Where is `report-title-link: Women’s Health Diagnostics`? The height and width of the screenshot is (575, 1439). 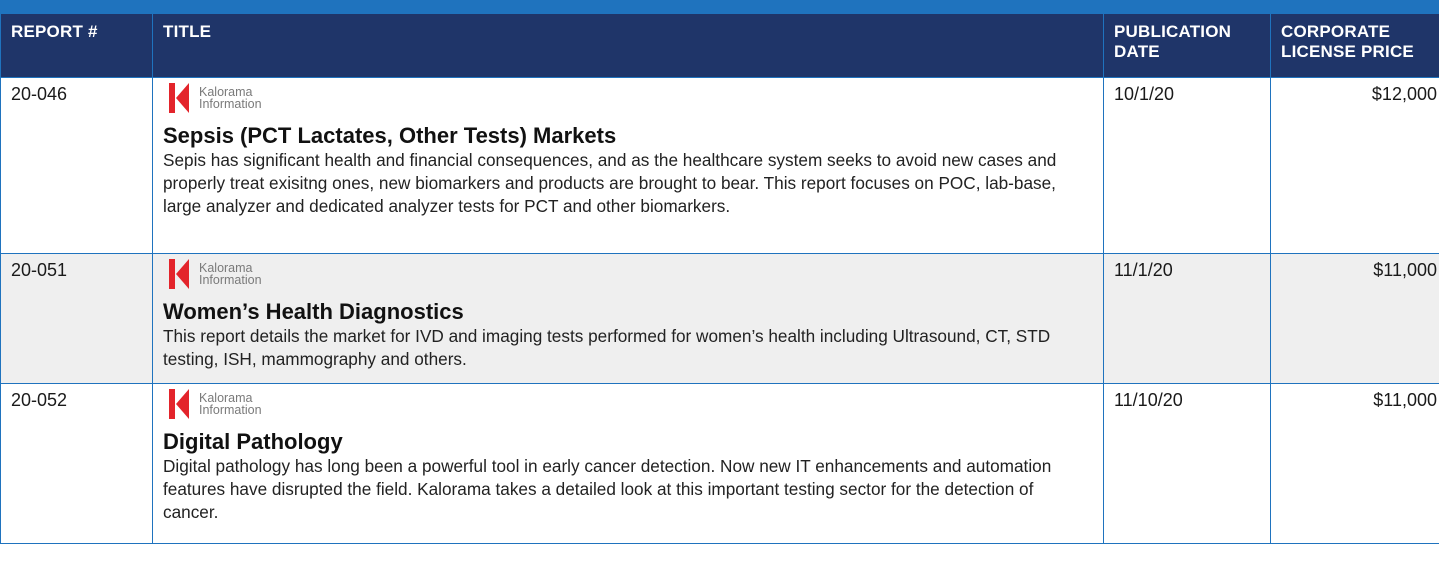 report-title-link: Women’s Health Diagnostics is located at coordinates (627, 312).